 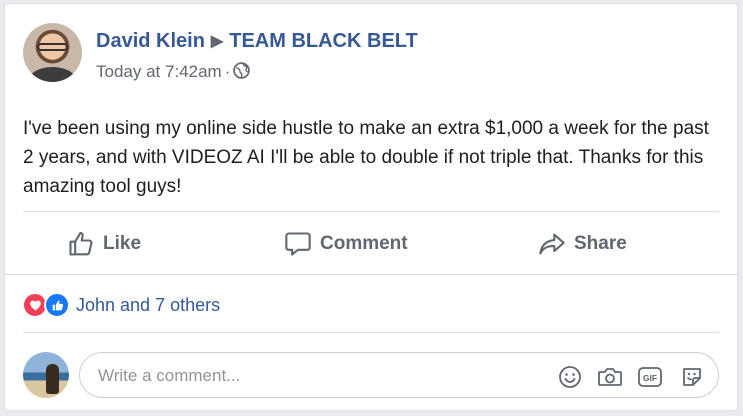 I want to click on comment-composer: GIF, so click(x=371, y=375).